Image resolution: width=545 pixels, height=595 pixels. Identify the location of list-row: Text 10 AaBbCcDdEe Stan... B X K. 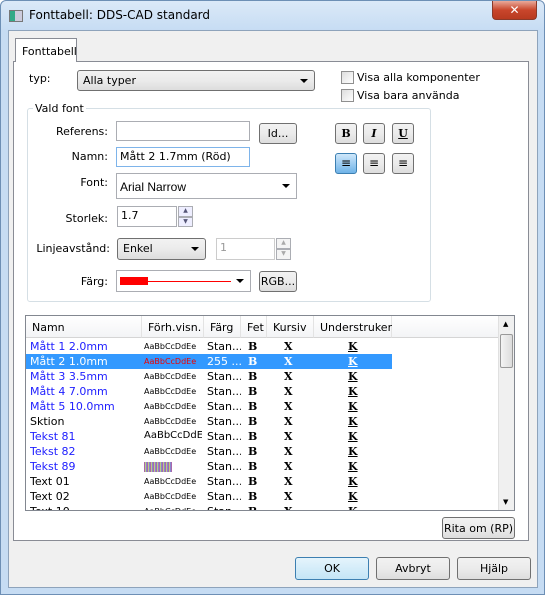
(209, 507).